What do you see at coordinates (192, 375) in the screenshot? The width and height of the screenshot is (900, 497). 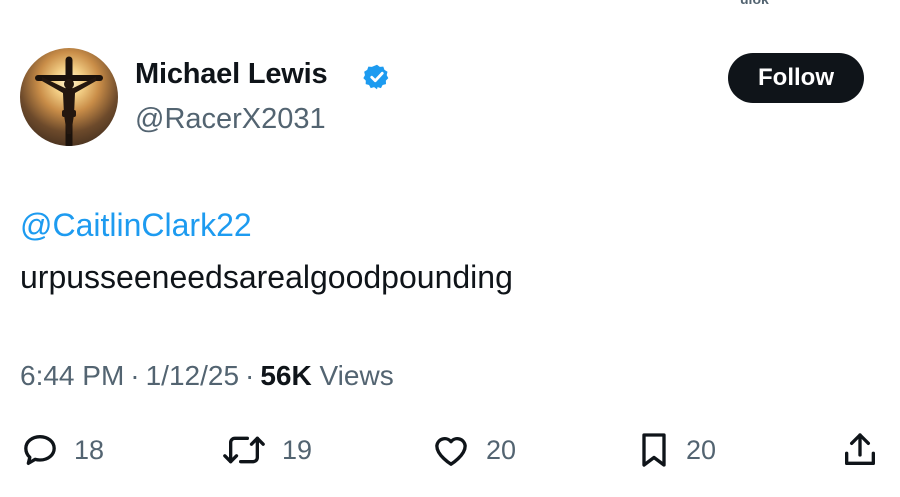 I see `tweet-date: 1/12/25` at bounding box center [192, 375].